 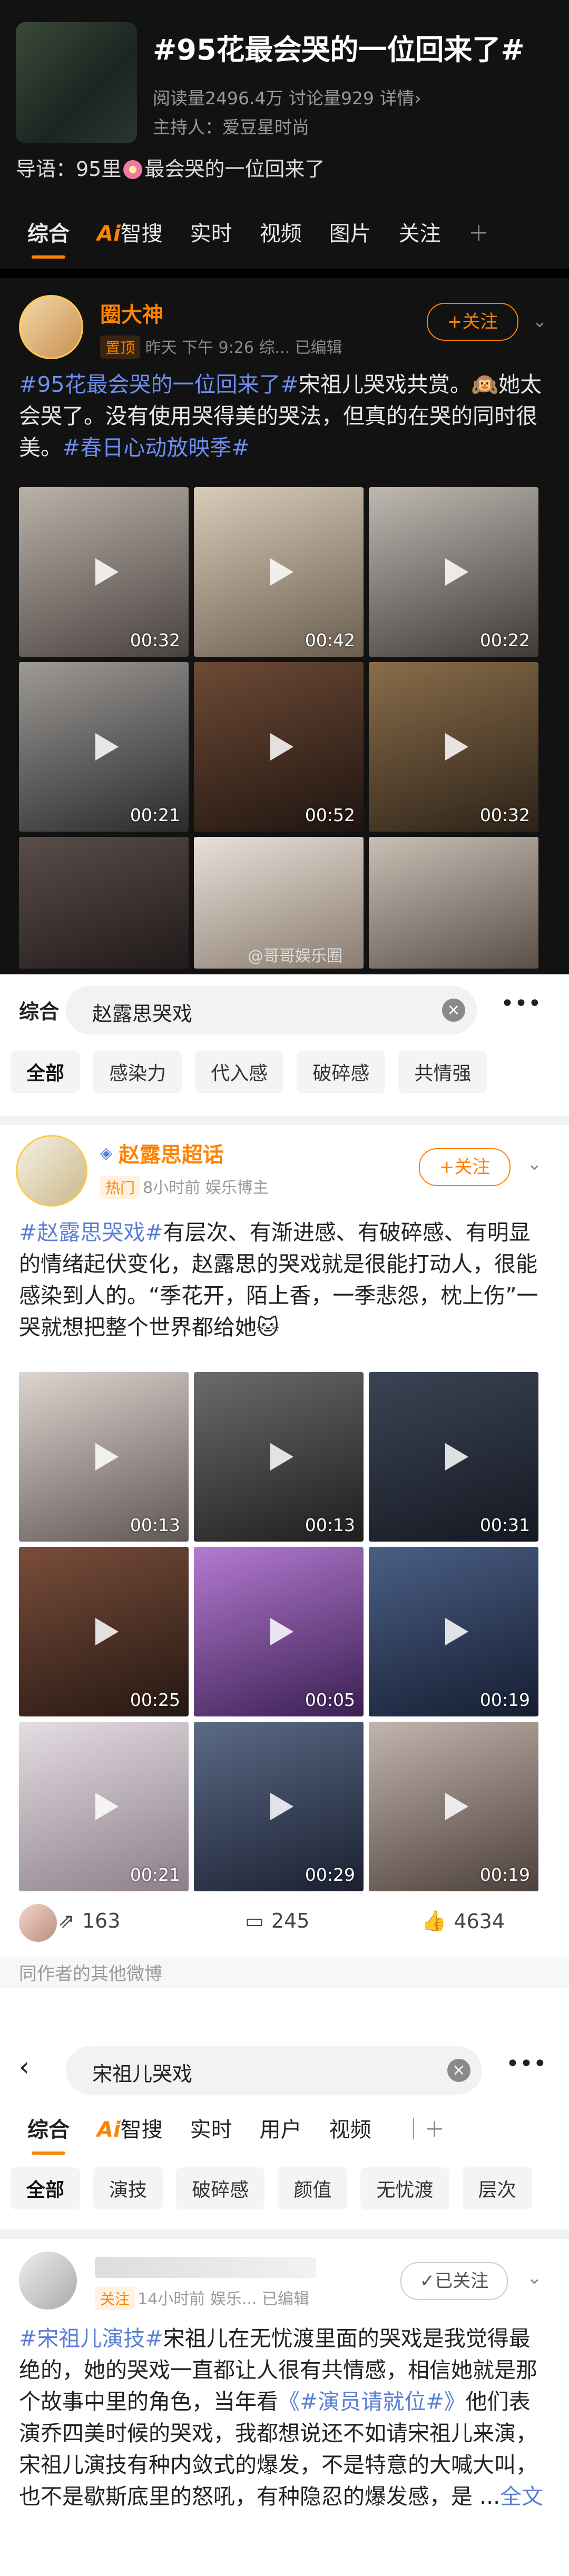 What do you see at coordinates (277, 1920) in the screenshot?
I see `comment-button: ▭ 245` at bounding box center [277, 1920].